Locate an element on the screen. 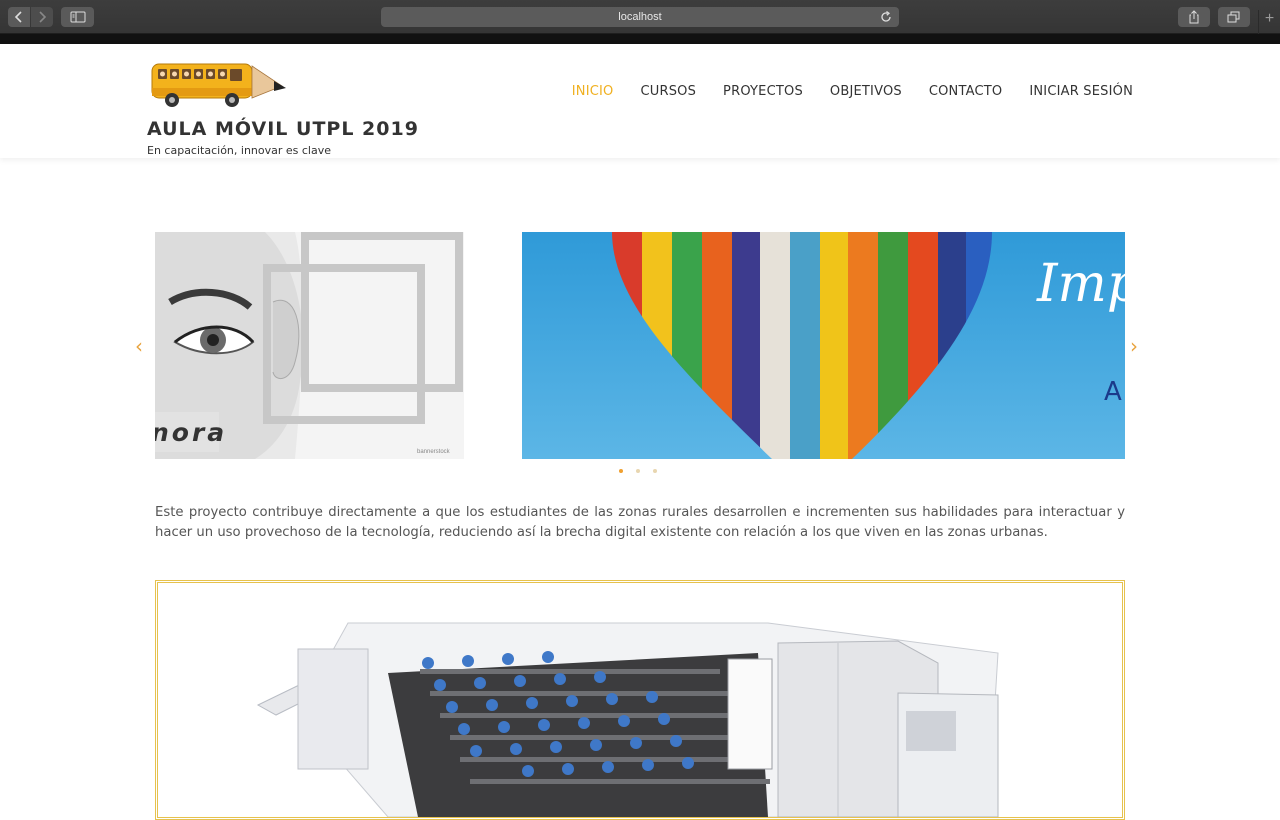 Image resolution: width=1280 pixels, height=820 pixels. balloon-illustration is located at coordinates (823, 345).